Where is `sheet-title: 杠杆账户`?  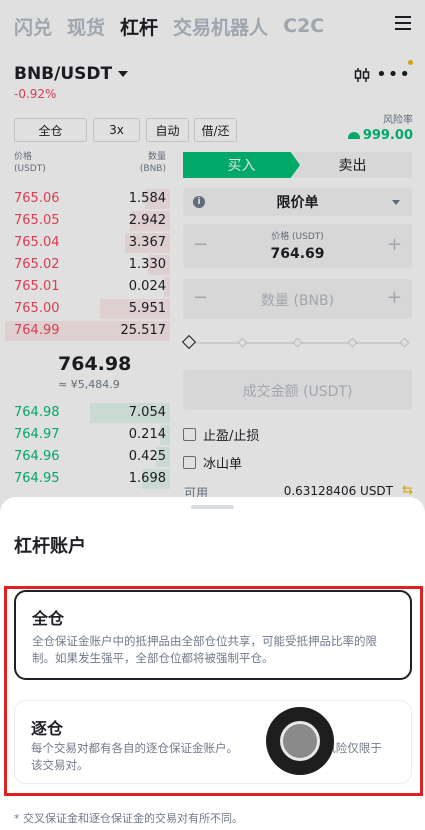
sheet-title: 杠杆账户 is located at coordinates (50, 546).